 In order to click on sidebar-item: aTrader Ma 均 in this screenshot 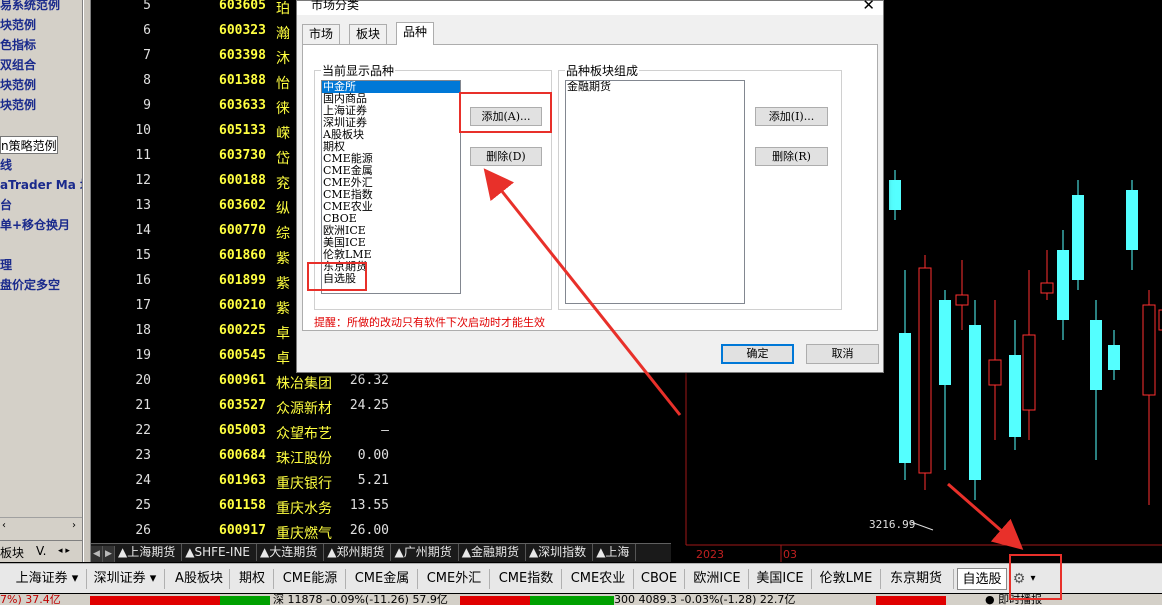, I will do `click(41, 185)`.